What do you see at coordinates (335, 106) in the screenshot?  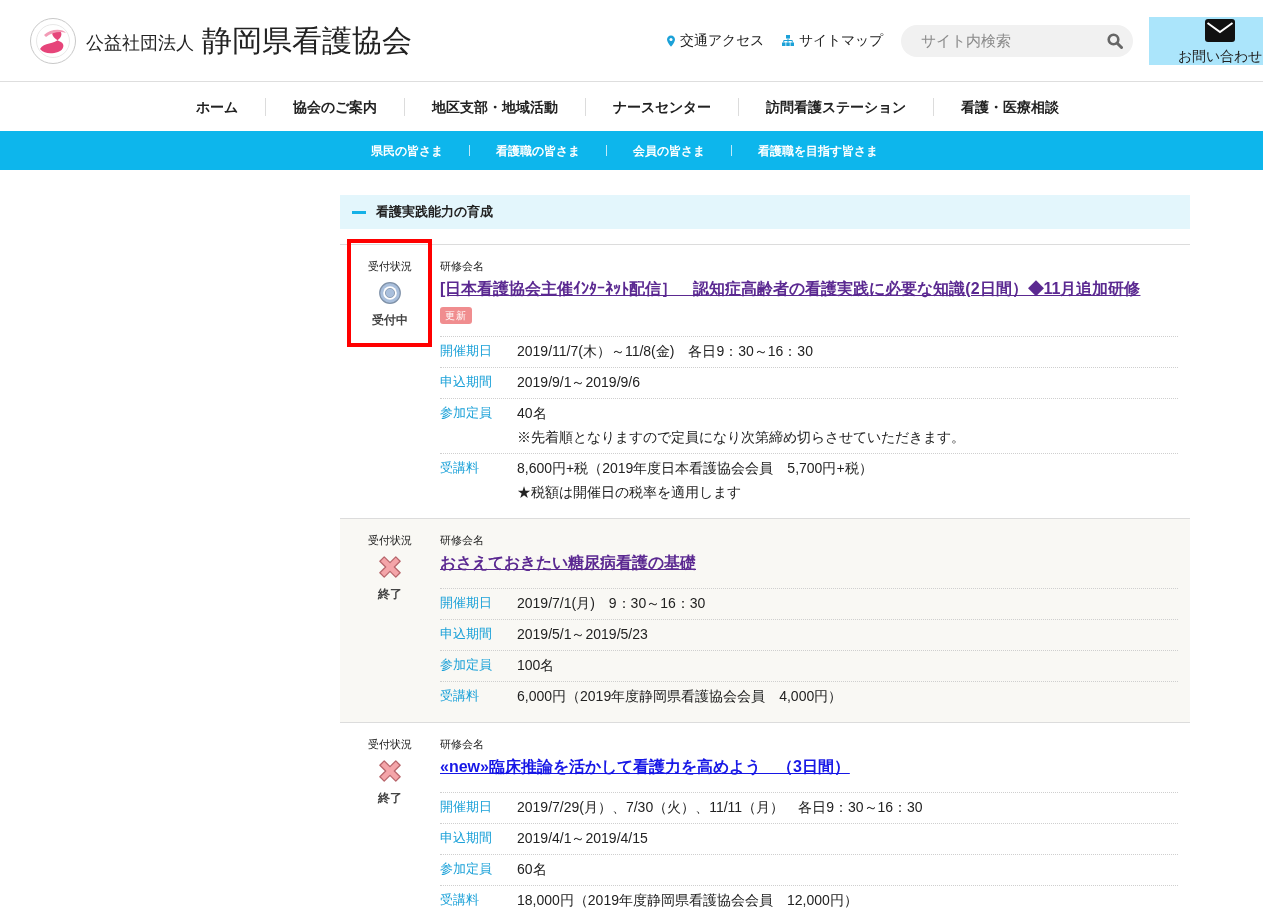 I see `nav-link: 協会のご案内` at bounding box center [335, 106].